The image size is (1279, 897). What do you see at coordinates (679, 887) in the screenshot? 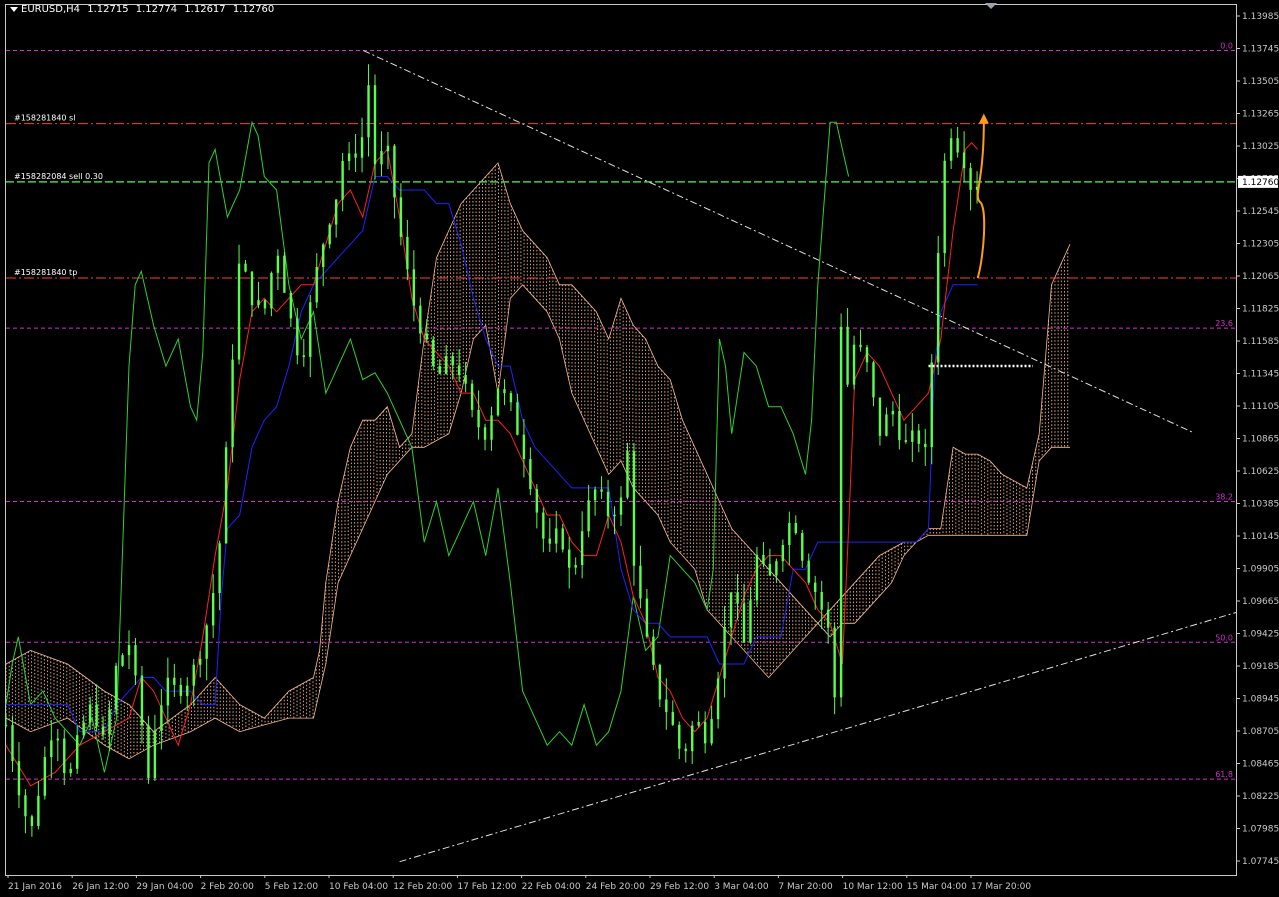
I see `x-tick-label: 29 Feb 12:00` at bounding box center [679, 887].